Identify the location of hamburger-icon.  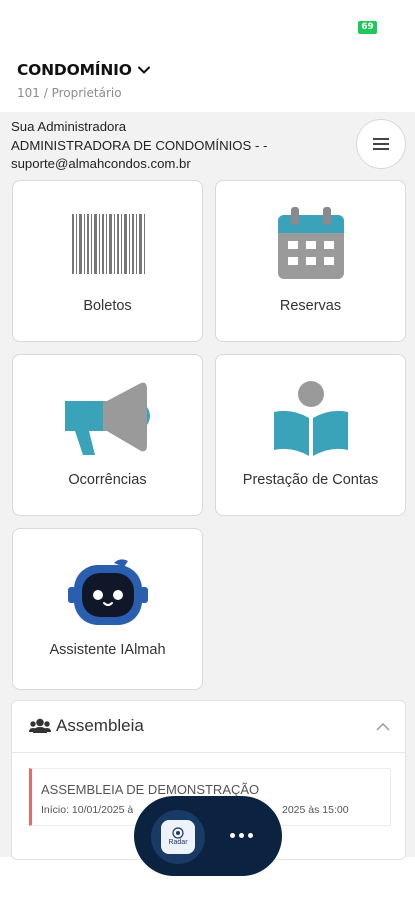
(381, 144).